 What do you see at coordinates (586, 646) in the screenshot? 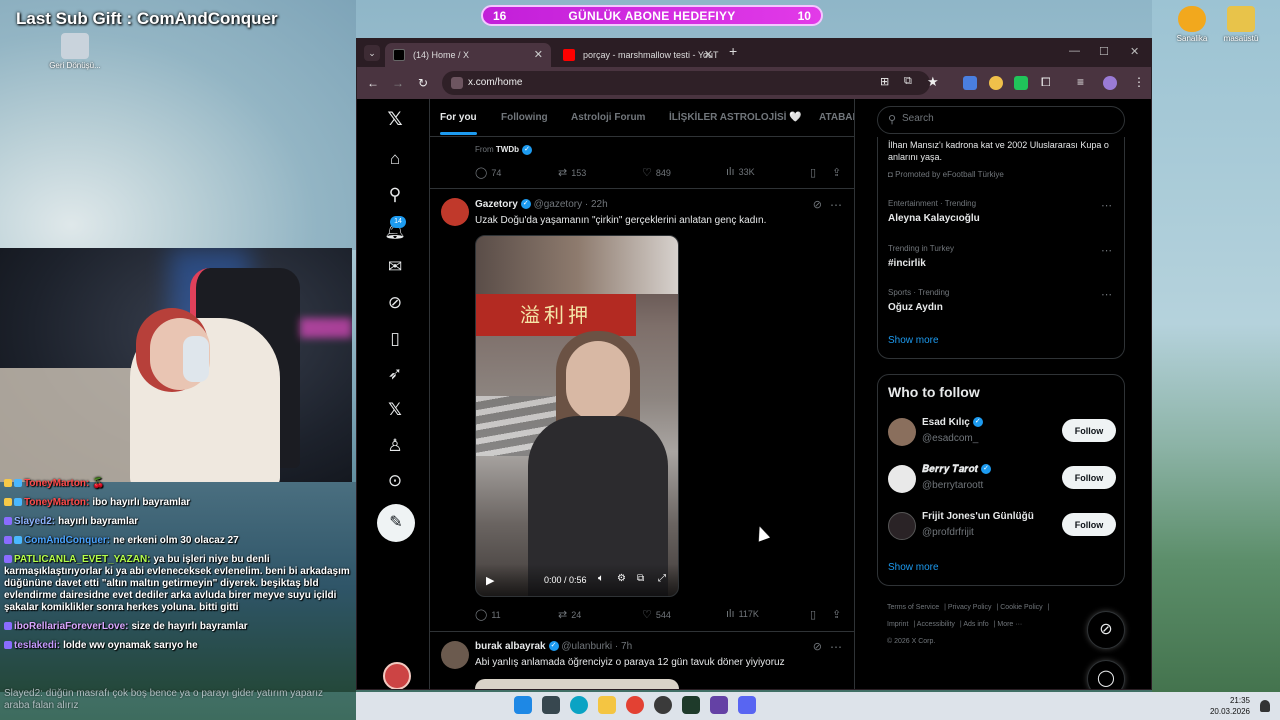
I see `author-handle: @ulanburki` at bounding box center [586, 646].